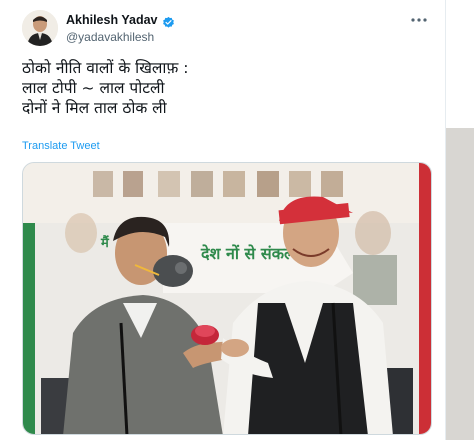  What do you see at coordinates (105, 243) in the screenshot?
I see `banner-prefix-text: मैं` at bounding box center [105, 243].